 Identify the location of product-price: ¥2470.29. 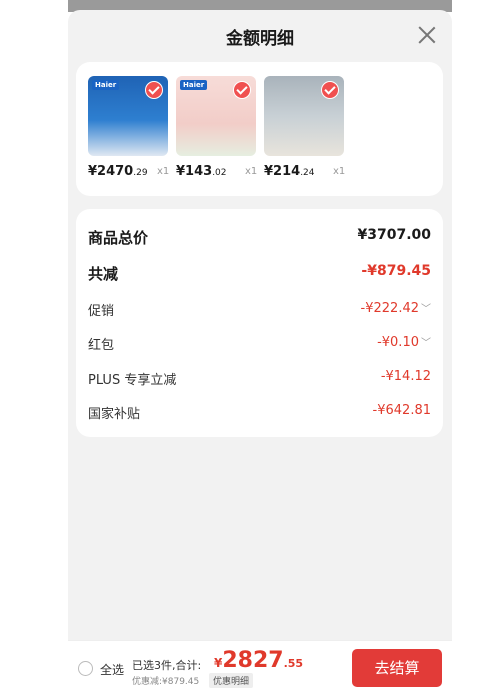
(118, 171).